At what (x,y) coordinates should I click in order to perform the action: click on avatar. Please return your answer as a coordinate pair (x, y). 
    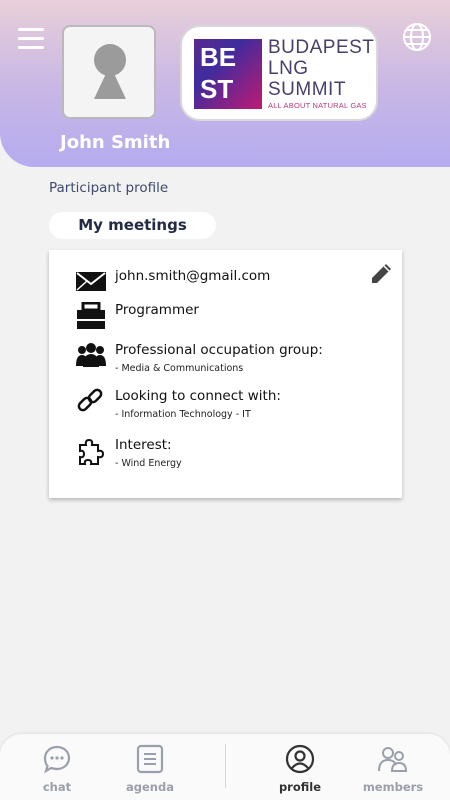
    Looking at the image, I should click on (109, 72).